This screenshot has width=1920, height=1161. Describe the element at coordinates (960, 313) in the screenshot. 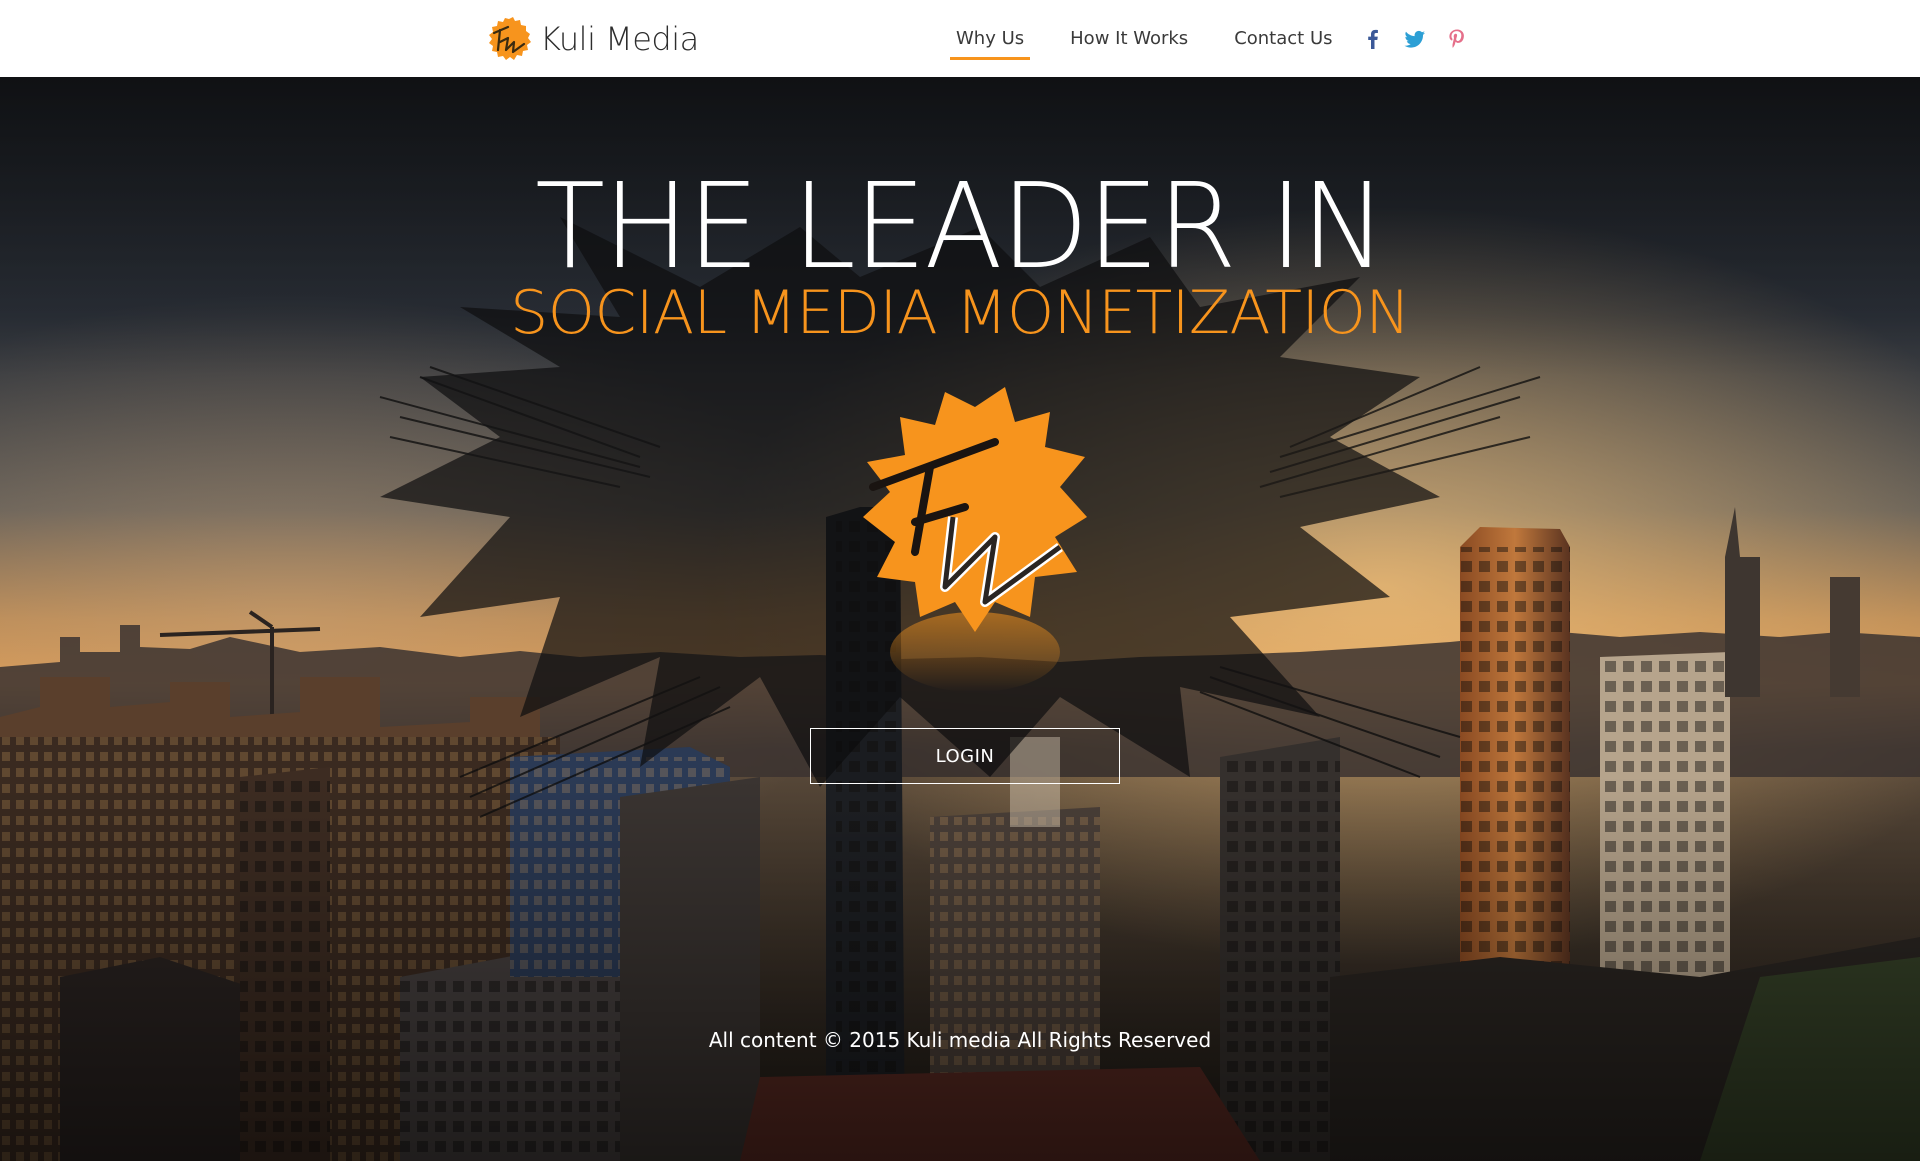

I see `hero-subheadline: SOCIAL MEDIA MONETIZATION` at that location.